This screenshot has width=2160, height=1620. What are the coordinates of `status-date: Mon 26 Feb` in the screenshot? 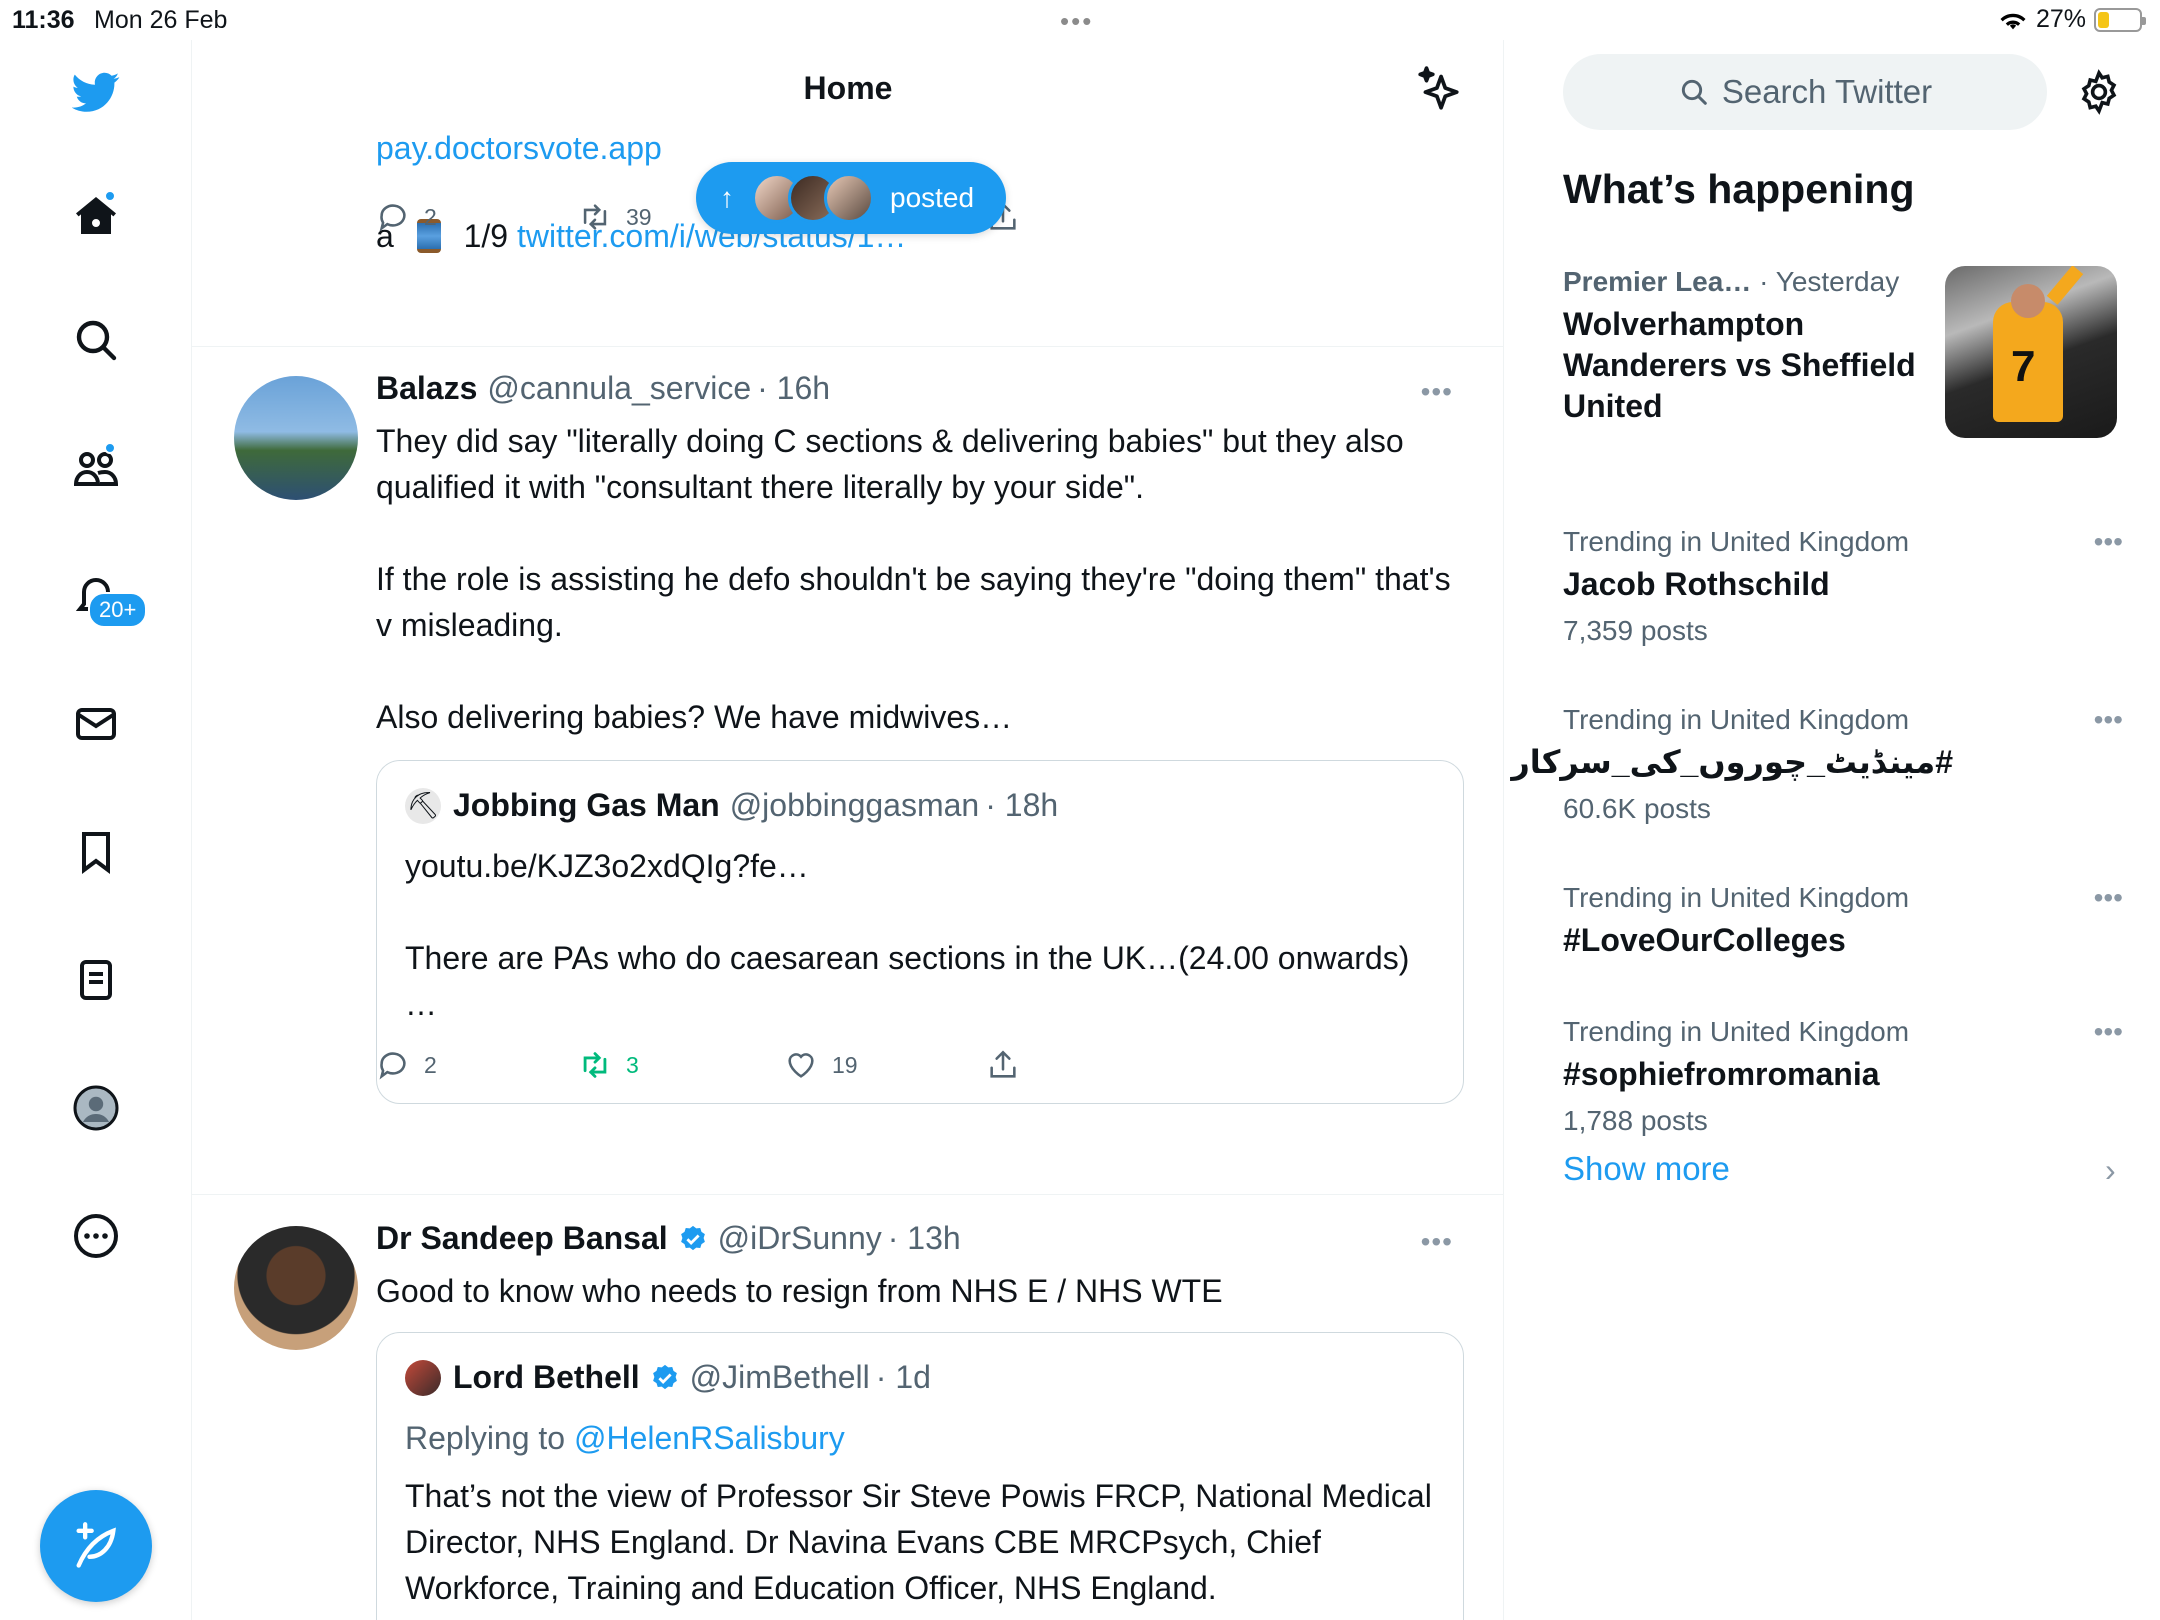 It's located at (161, 20).